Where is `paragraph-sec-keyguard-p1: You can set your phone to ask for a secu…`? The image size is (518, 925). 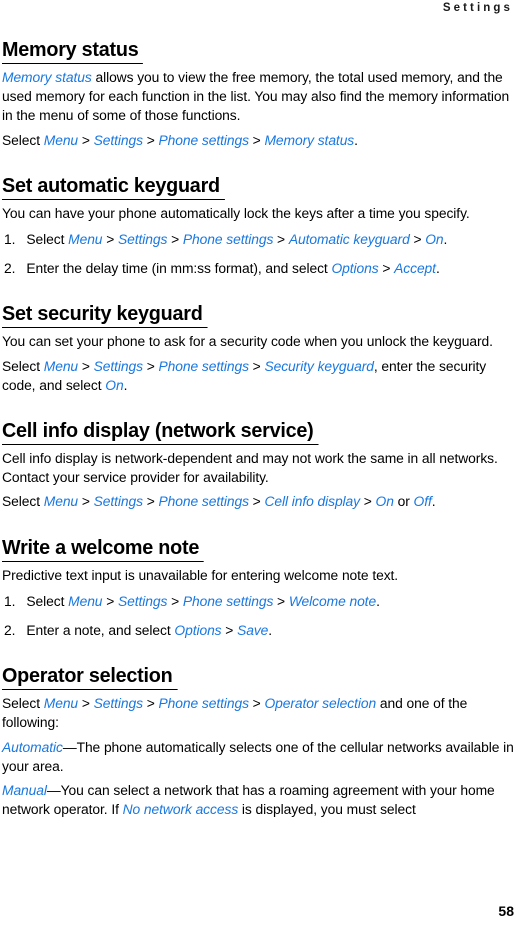 paragraph-sec-keyguard-p1: You can set your phone to ask for a secu… is located at coordinates (258, 342).